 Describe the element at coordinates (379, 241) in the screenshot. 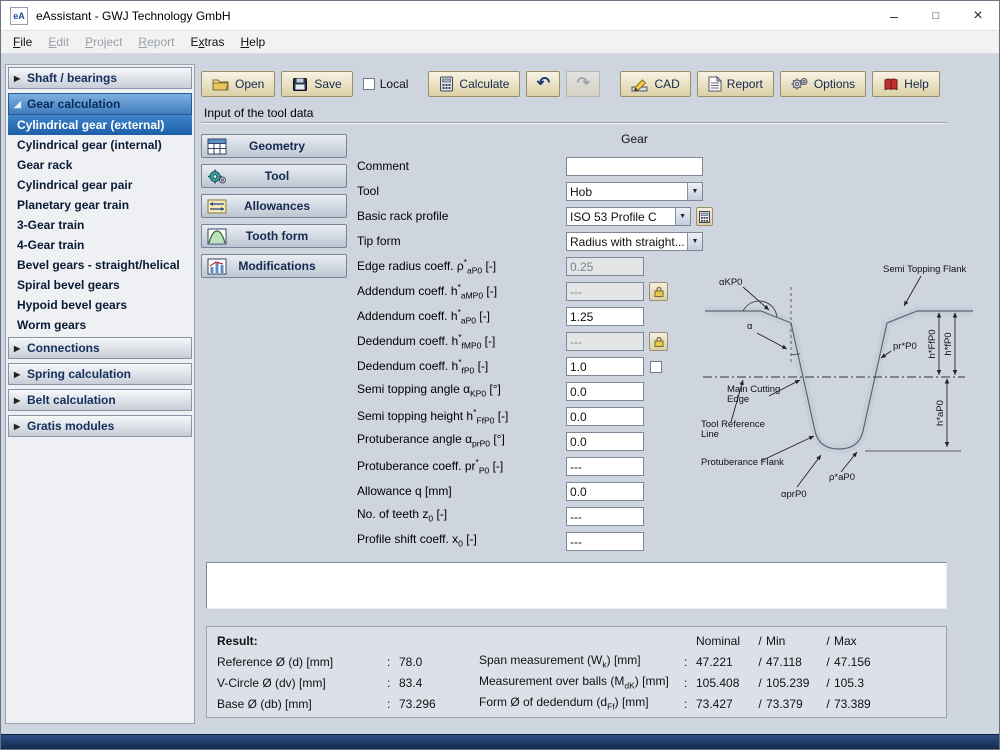

I see `tip-form-label: Tip form` at that location.